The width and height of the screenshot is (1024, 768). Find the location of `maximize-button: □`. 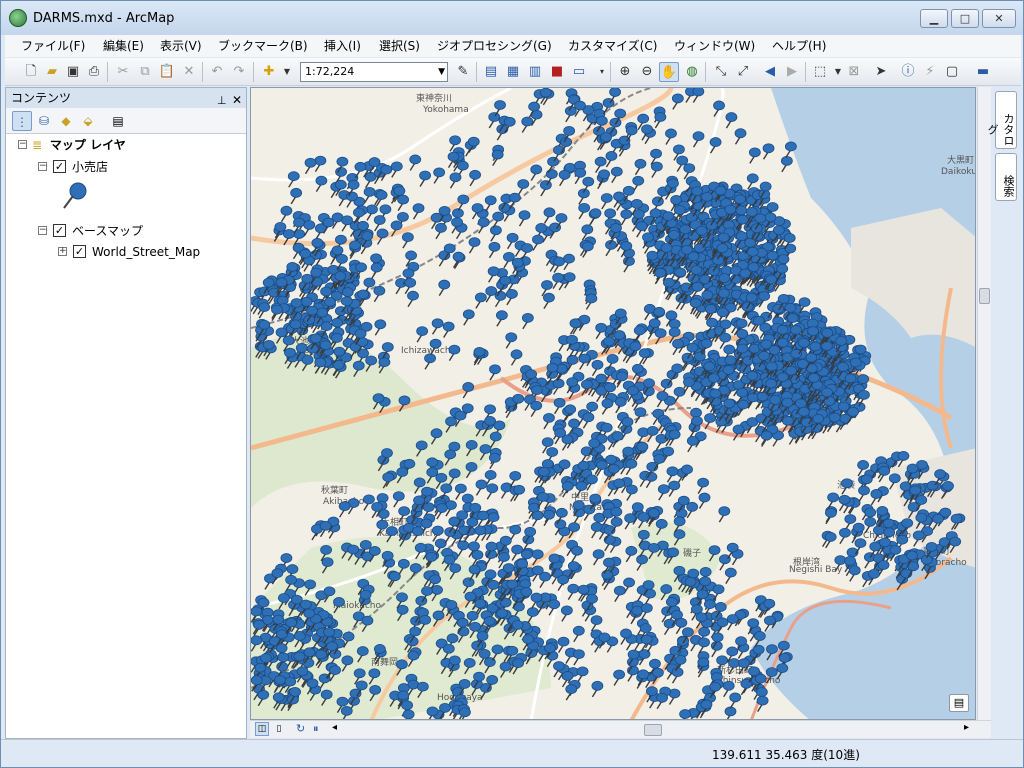

maximize-button: □ is located at coordinates (965, 18).